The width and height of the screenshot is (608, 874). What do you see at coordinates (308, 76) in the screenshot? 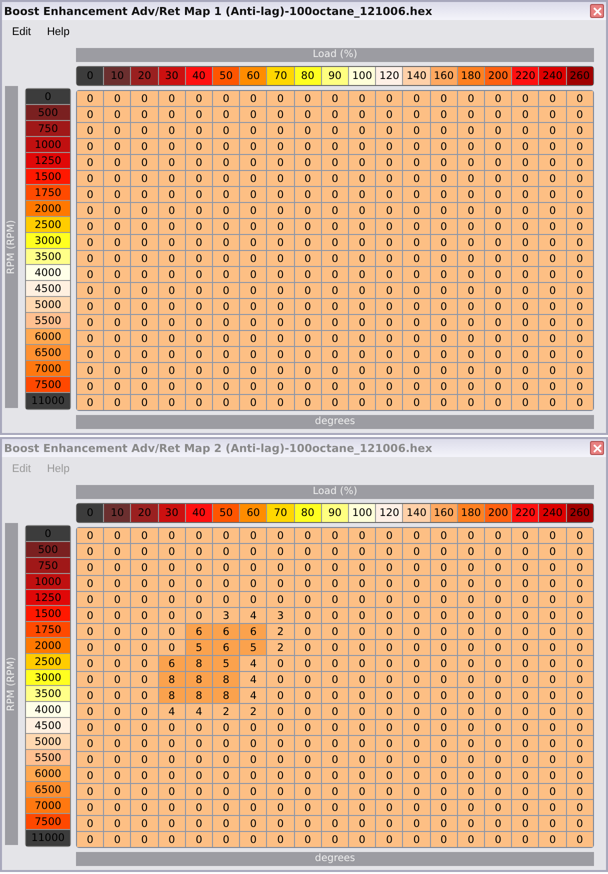
I see `column-header: 80` at bounding box center [308, 76].